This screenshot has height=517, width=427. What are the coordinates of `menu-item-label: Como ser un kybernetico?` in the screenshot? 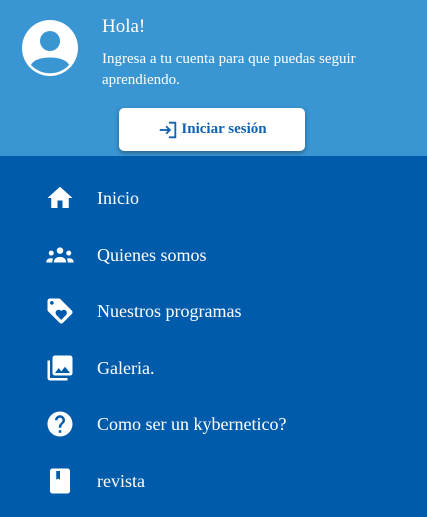 It's located at (192, 423).